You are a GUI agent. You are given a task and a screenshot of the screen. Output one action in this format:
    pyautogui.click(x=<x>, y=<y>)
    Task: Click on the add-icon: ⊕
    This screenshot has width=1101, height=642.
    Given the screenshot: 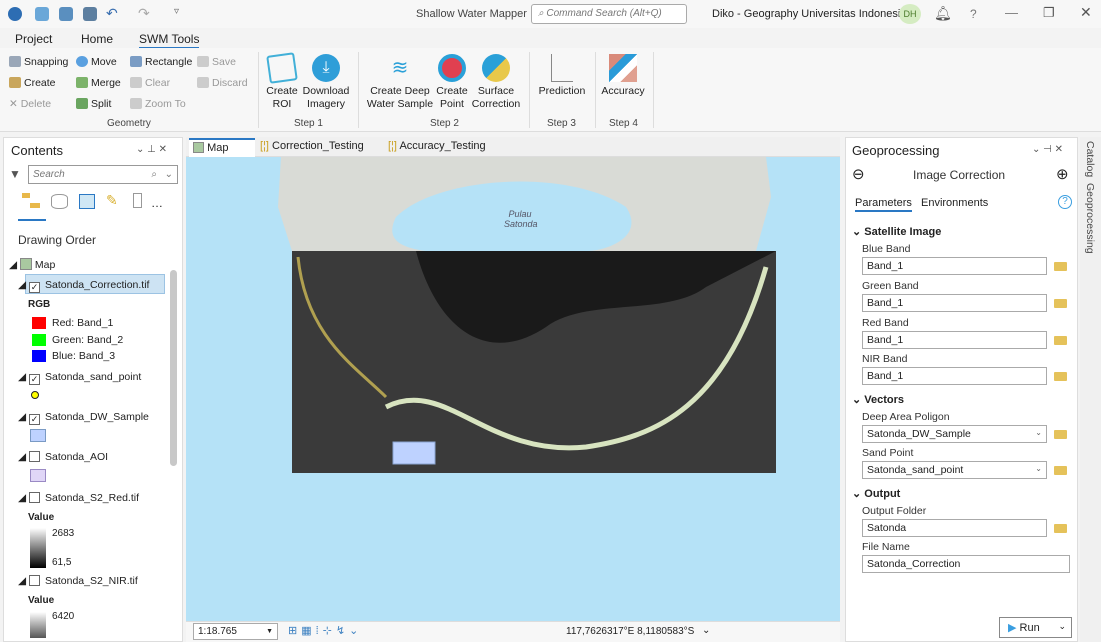 What is the action you would take?
    pyautogui.click(x=1062, y=174)
    